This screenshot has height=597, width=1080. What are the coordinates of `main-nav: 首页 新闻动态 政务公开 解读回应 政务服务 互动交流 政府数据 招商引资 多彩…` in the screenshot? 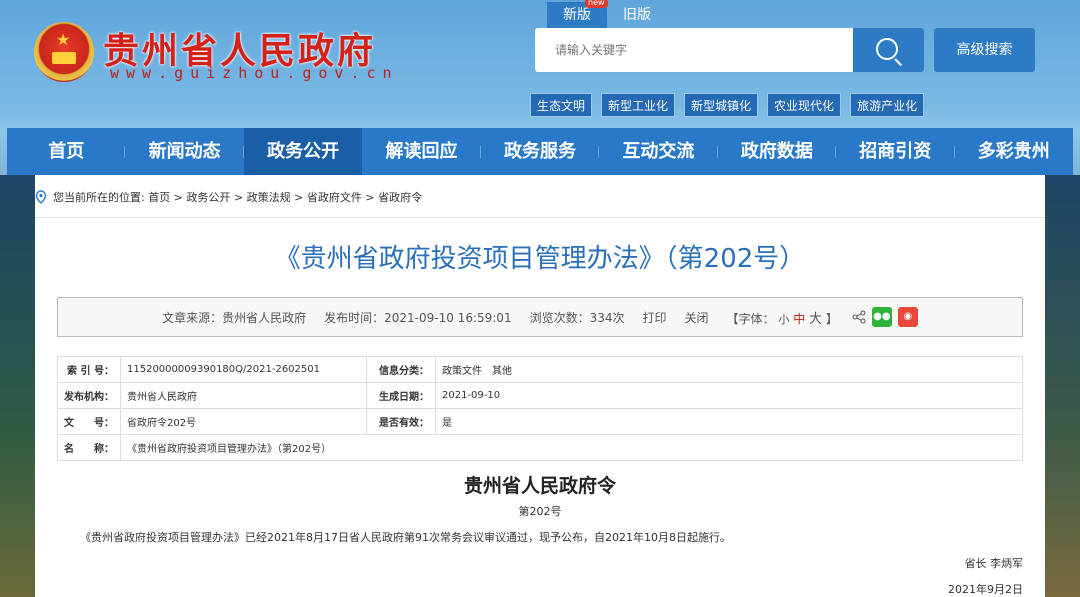 It's located at (540, 151).